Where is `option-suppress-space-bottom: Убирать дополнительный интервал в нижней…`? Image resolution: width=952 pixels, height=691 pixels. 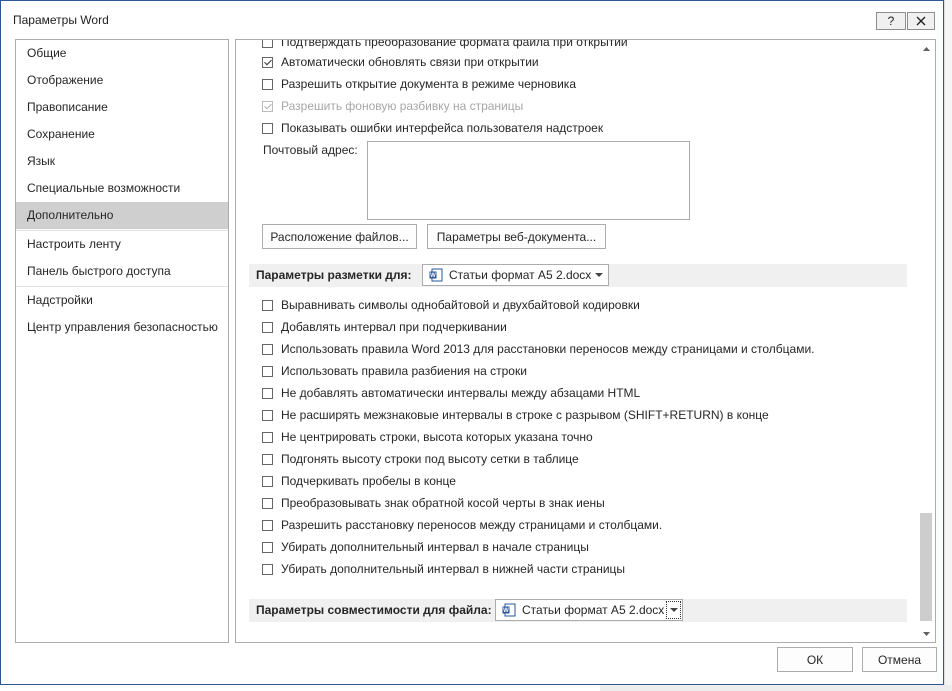 option-suppress-space-bottom: Убирать дополнительный интервал в нижней… is located at coordinates (443, 569).